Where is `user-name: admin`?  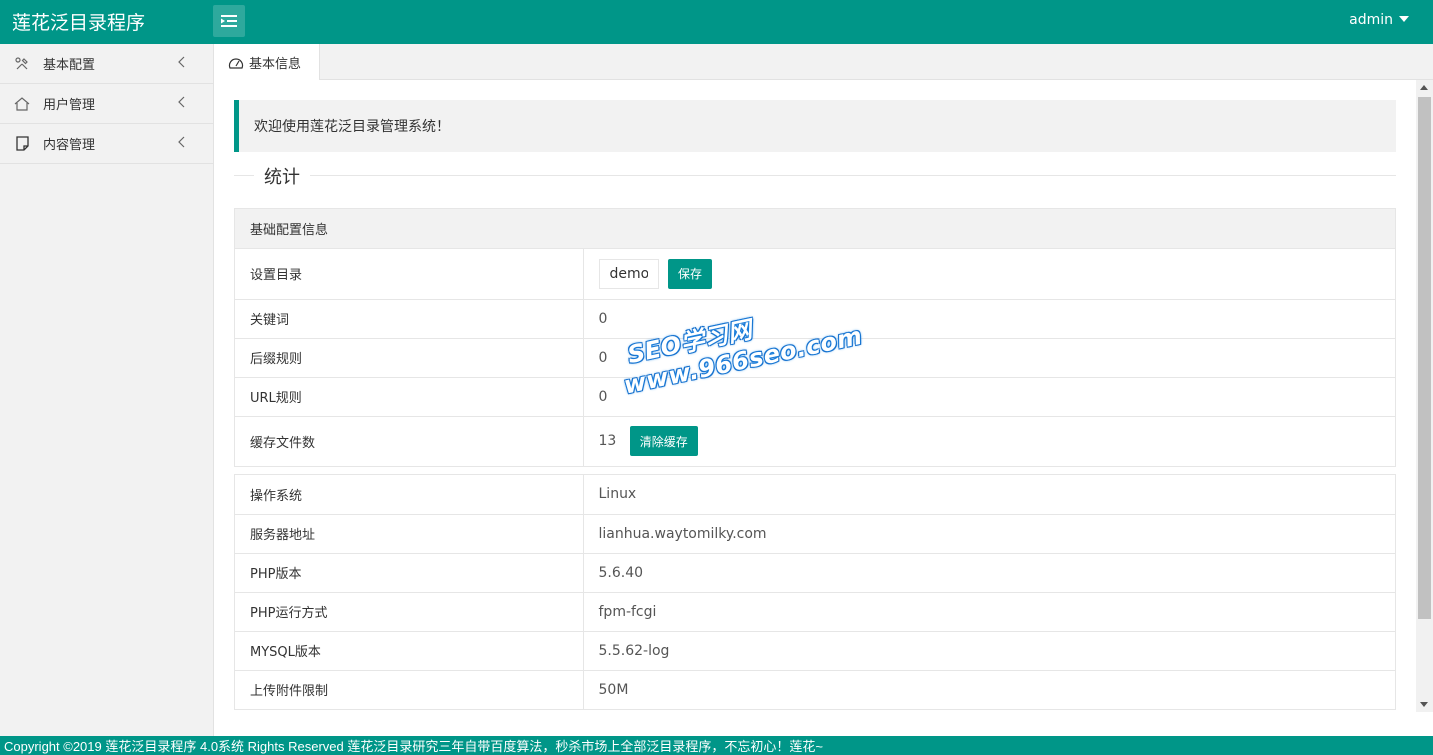 user-name: admin is located at coordinates (1371, 20).